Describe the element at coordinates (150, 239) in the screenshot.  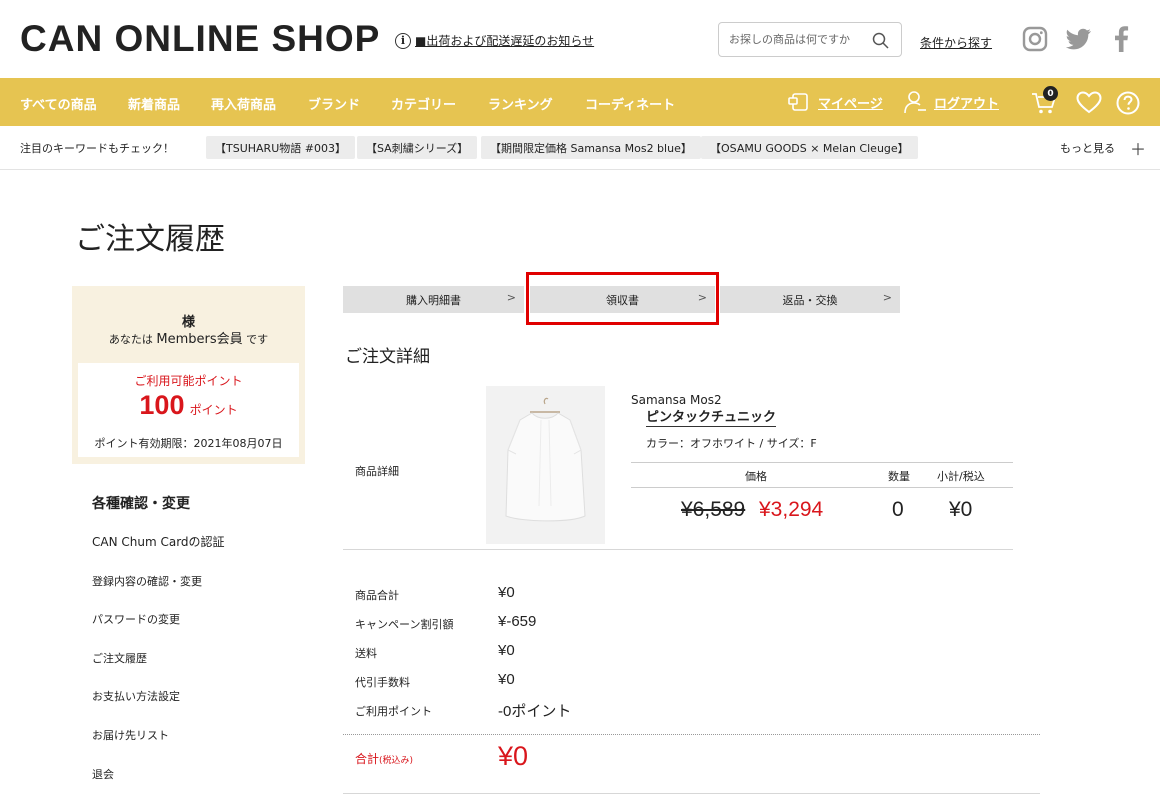
I see `page-title: ご注文履歴` at that location.